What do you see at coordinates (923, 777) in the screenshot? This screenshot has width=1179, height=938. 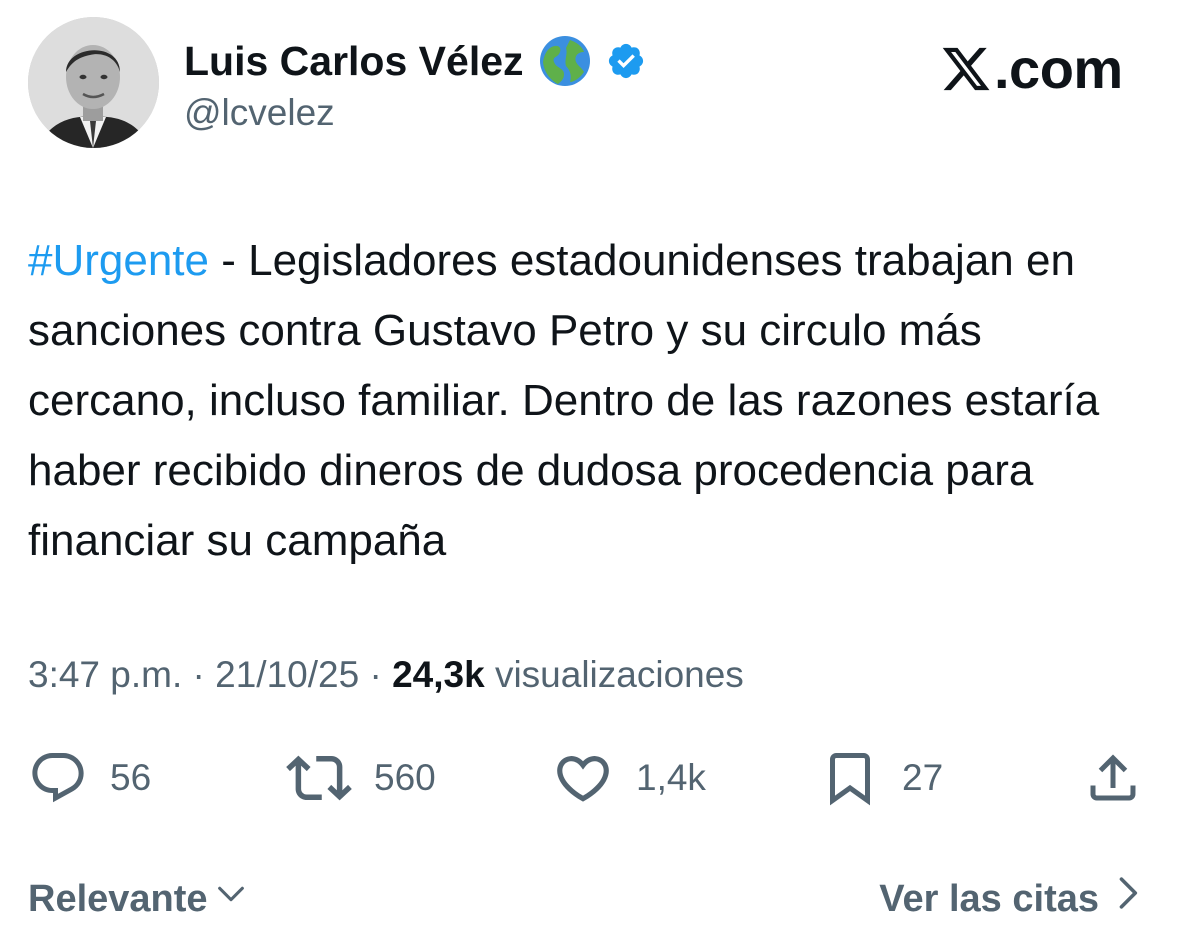 I see `bookmark-count: 27` at bounding box center [923, 777].